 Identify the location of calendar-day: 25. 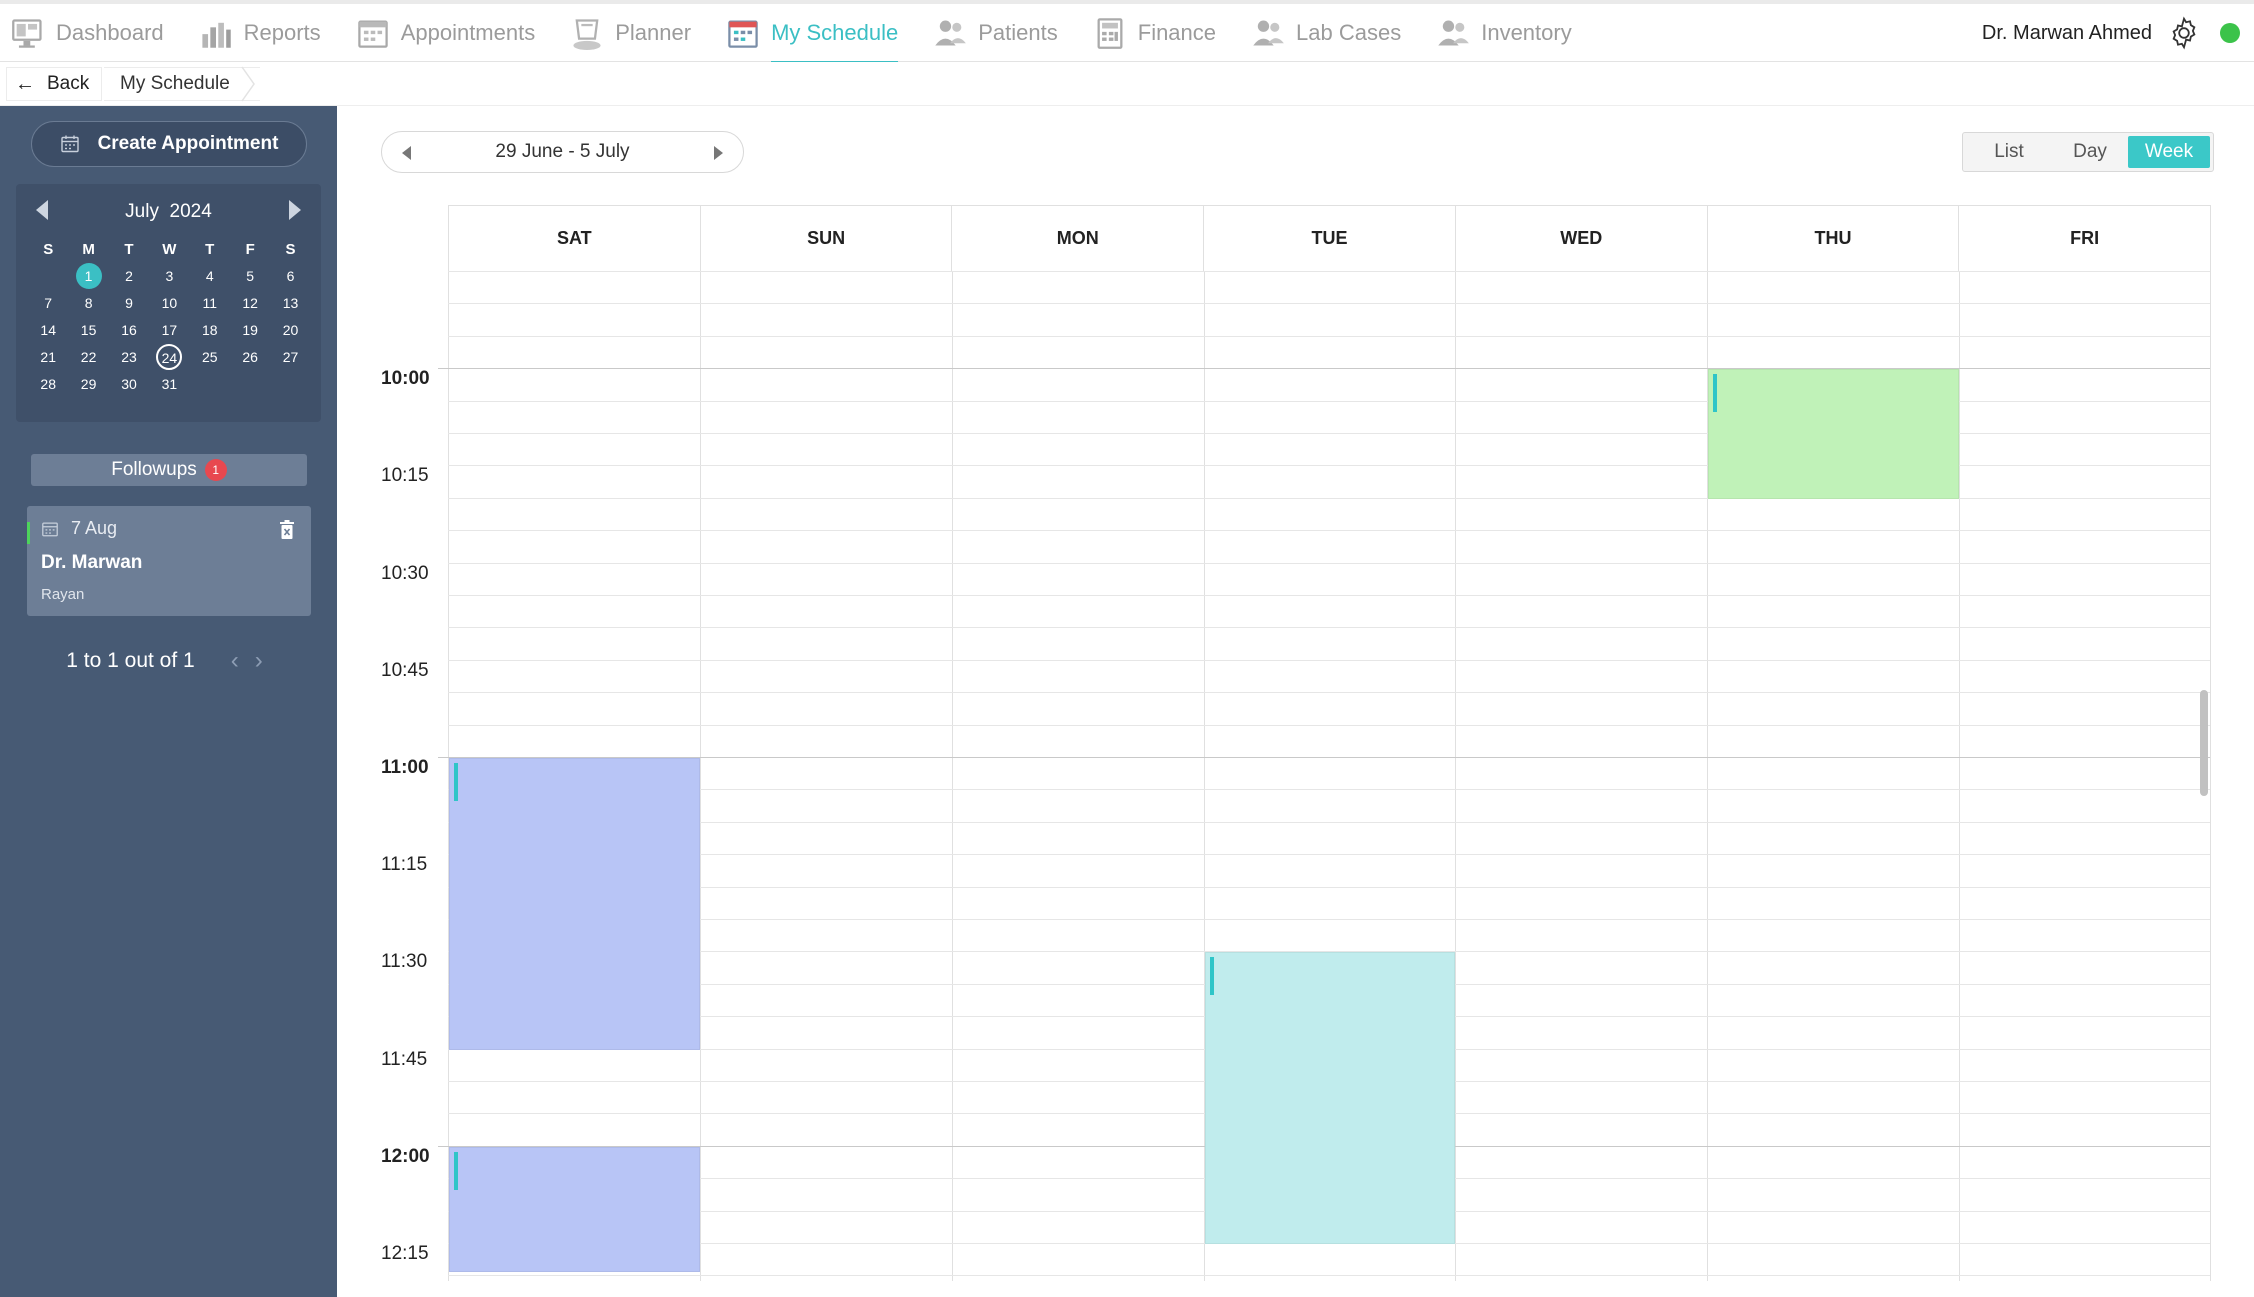
(210, 357).